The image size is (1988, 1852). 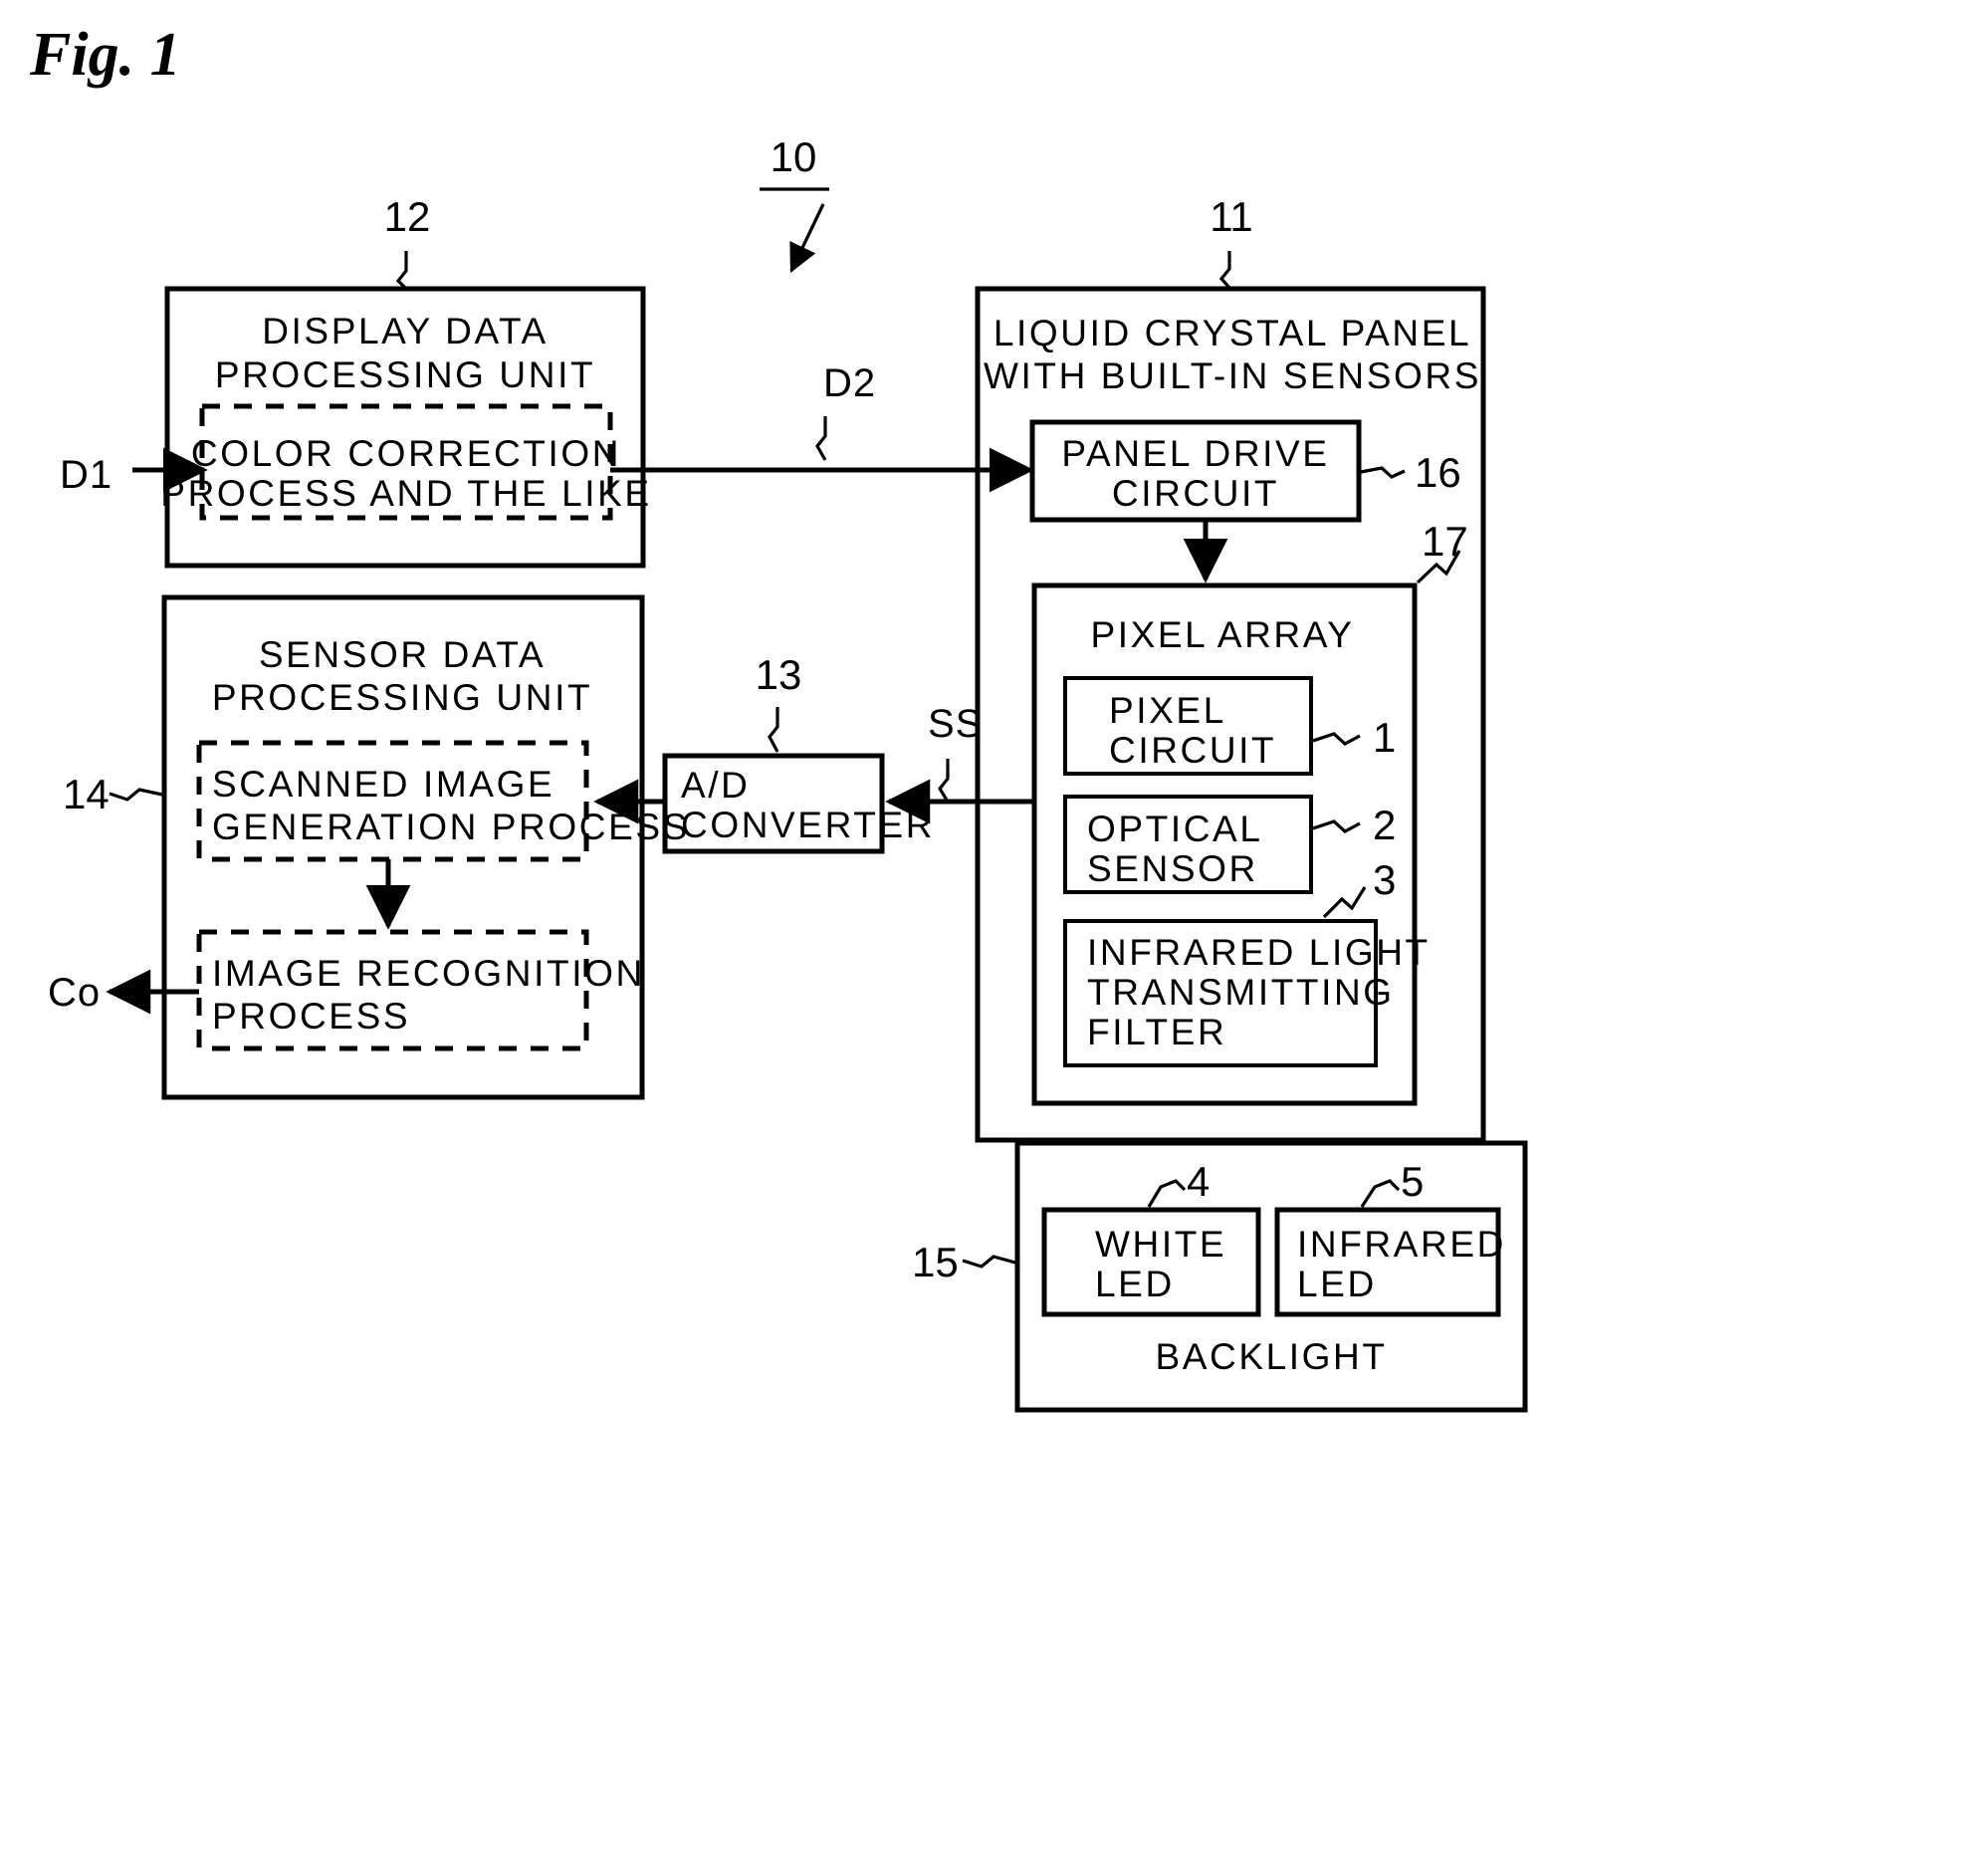 I want to click on backlight-label: BACKLIGHT, so click(x=1271, y=1356).